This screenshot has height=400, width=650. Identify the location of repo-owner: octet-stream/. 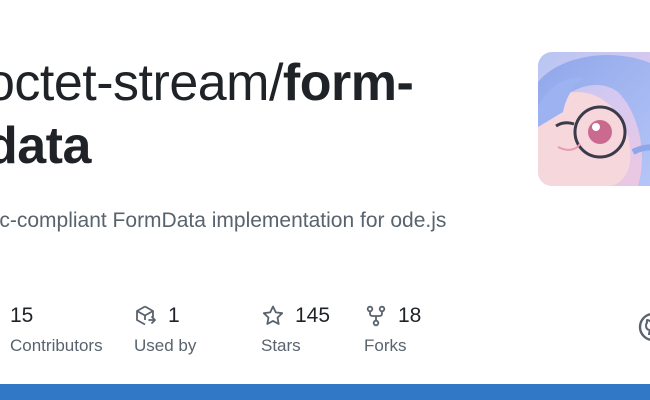
(141, 83).